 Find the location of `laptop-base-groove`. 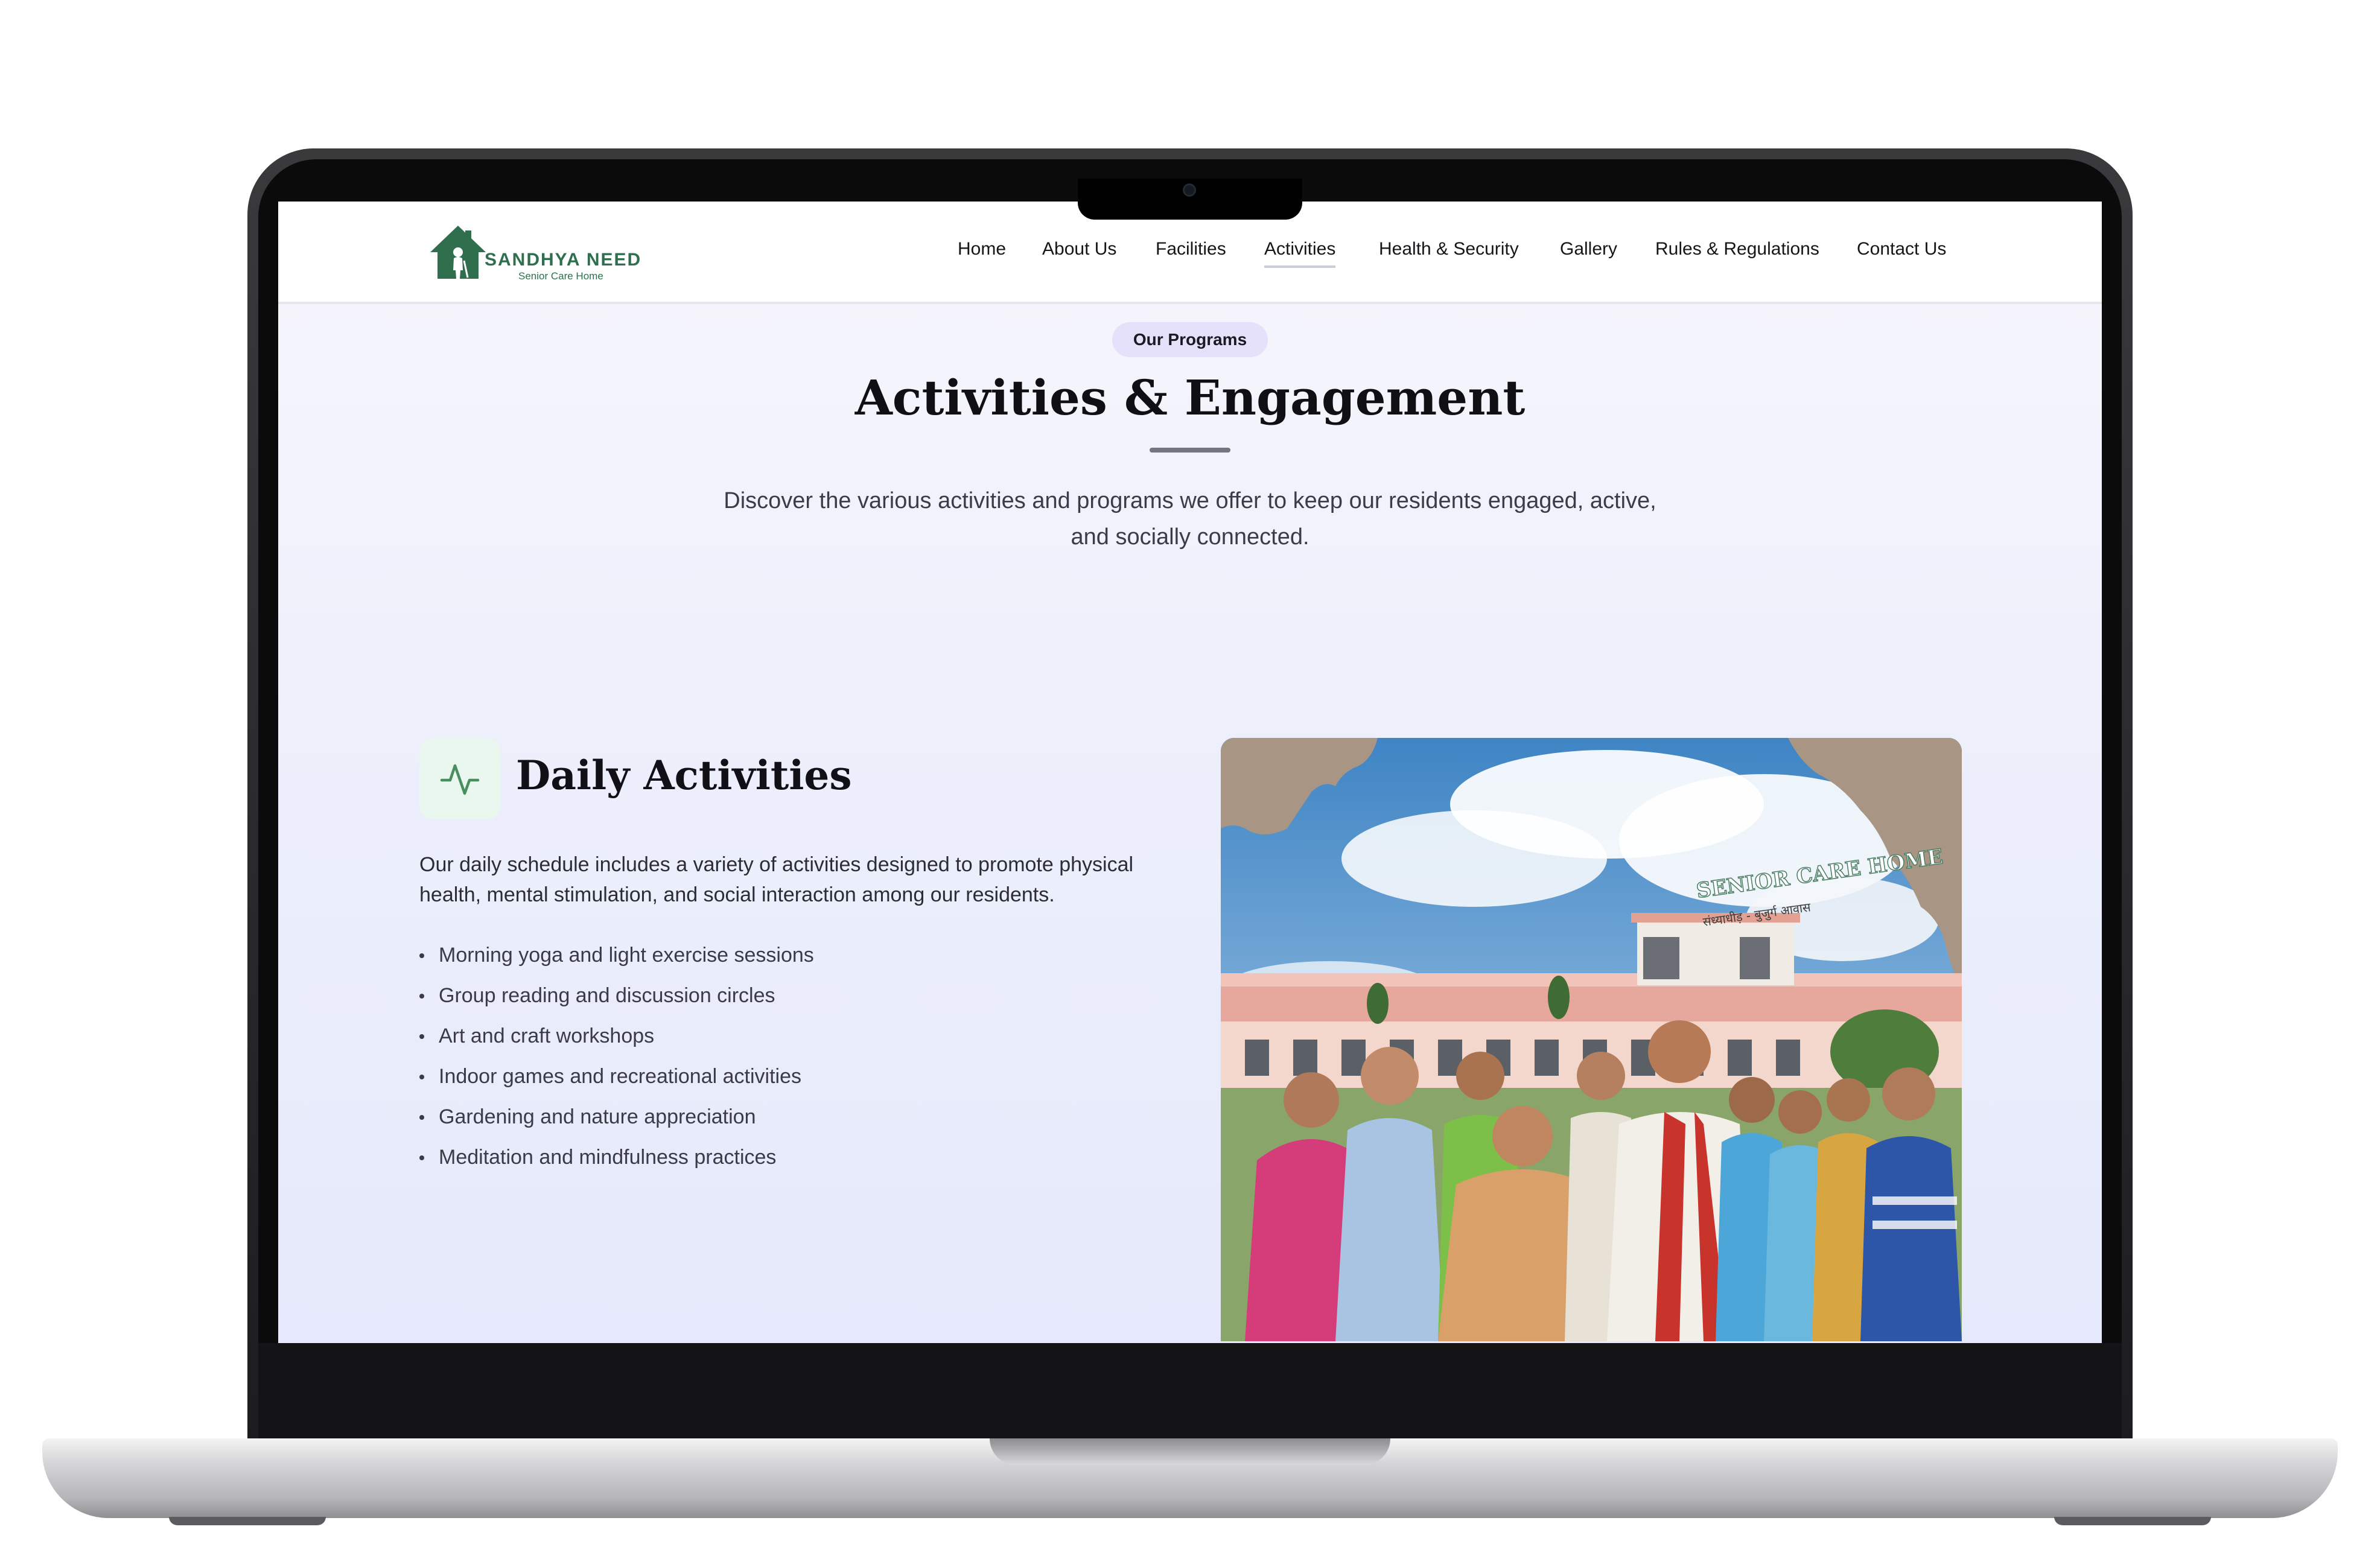

laptop-base-groove is located at coordinates (1190, 1452).